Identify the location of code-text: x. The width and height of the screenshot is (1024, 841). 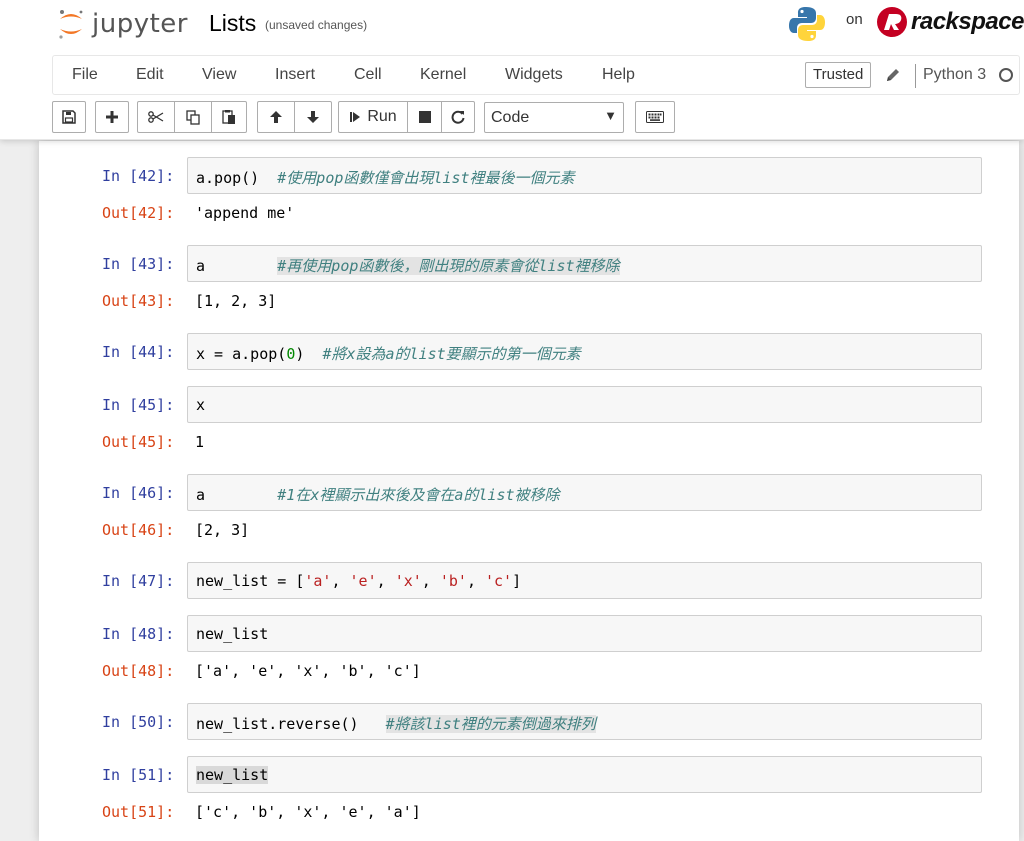
(201, 405).